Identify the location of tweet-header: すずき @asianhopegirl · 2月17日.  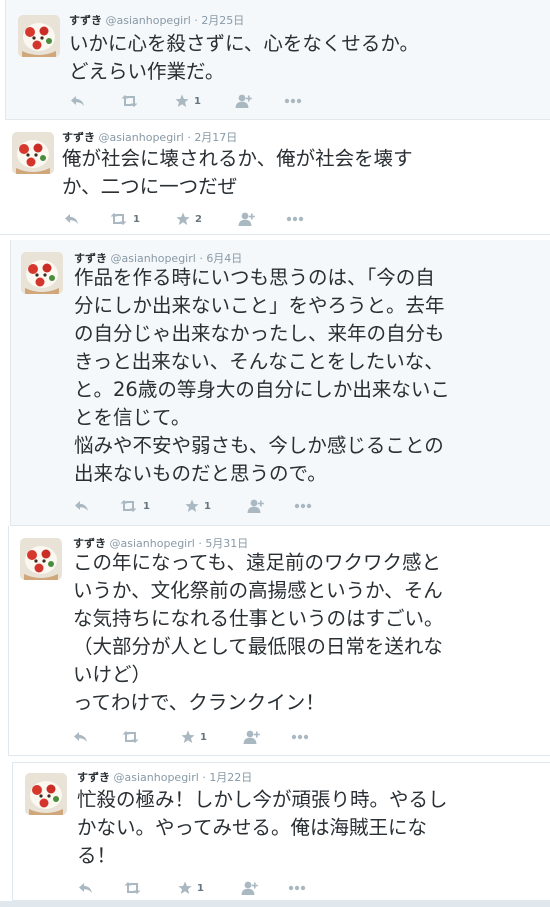
(150, 137).